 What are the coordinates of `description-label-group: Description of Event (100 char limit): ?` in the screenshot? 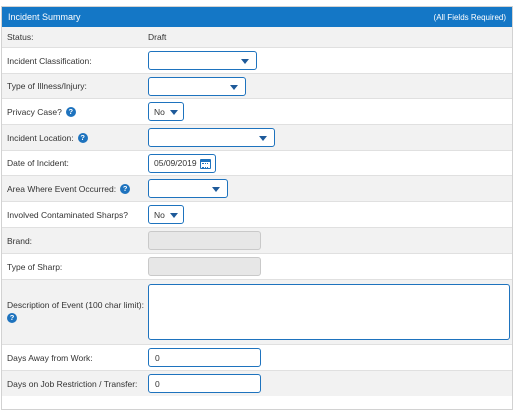 It's located at (75, 311).